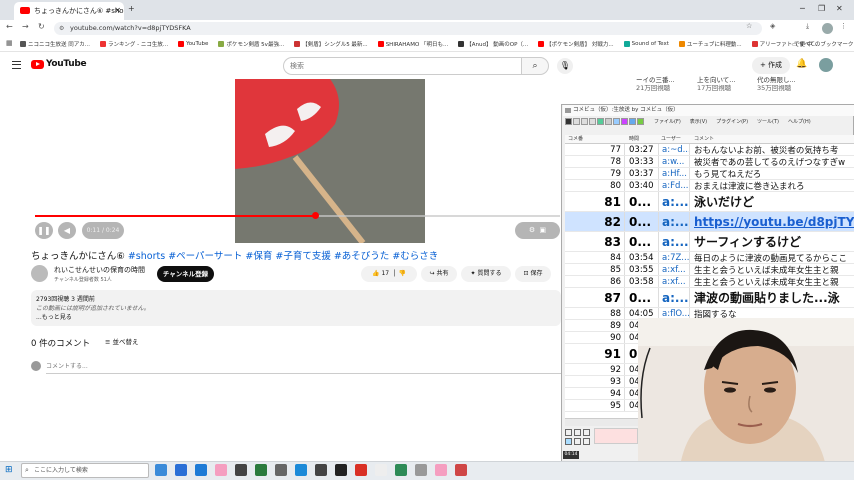 This screenshot has width=854, height=480. What do you see at coordinates (698, 121) in the screenshot?
I see `menu-view: 表示(V)` at bounding box center [698, 121].